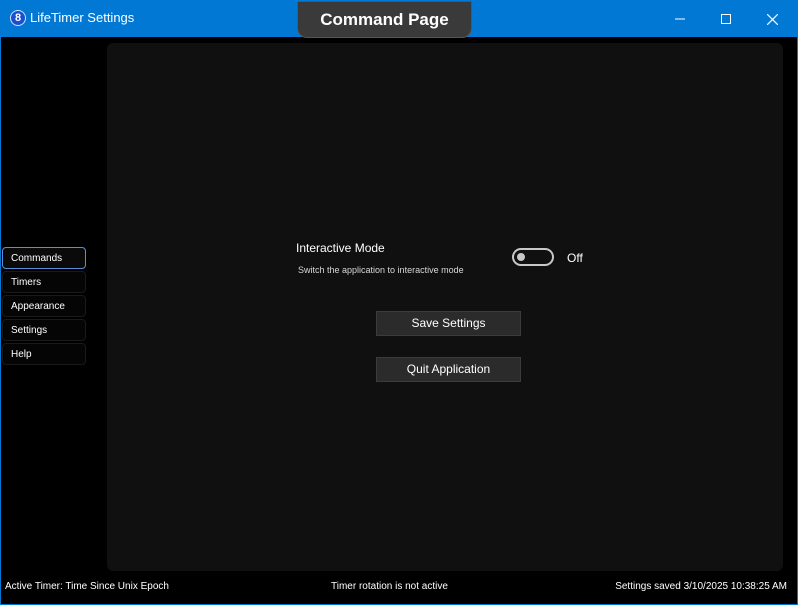 This screenshot has height=605, width=798. I want to click on nav-item-settings: Settings, so click(44, 330).